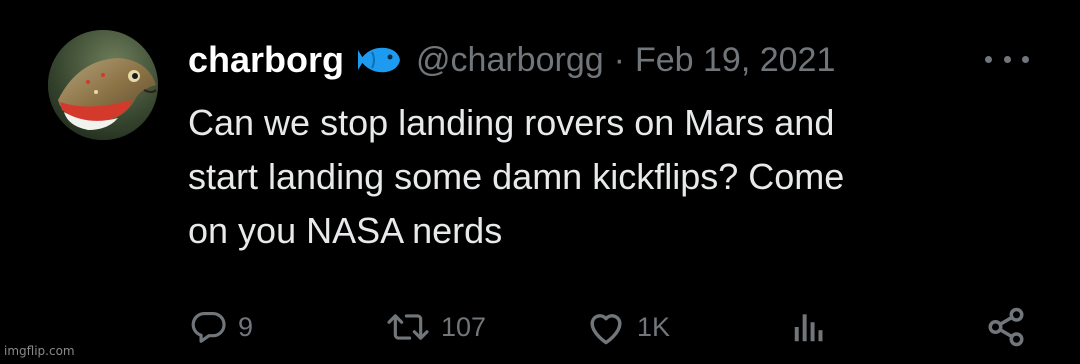  What do you see at coordinates (735, 60) in the screenshot?
I see `timestamp: Feb 19, 2021` at bounding box center [735, 60].